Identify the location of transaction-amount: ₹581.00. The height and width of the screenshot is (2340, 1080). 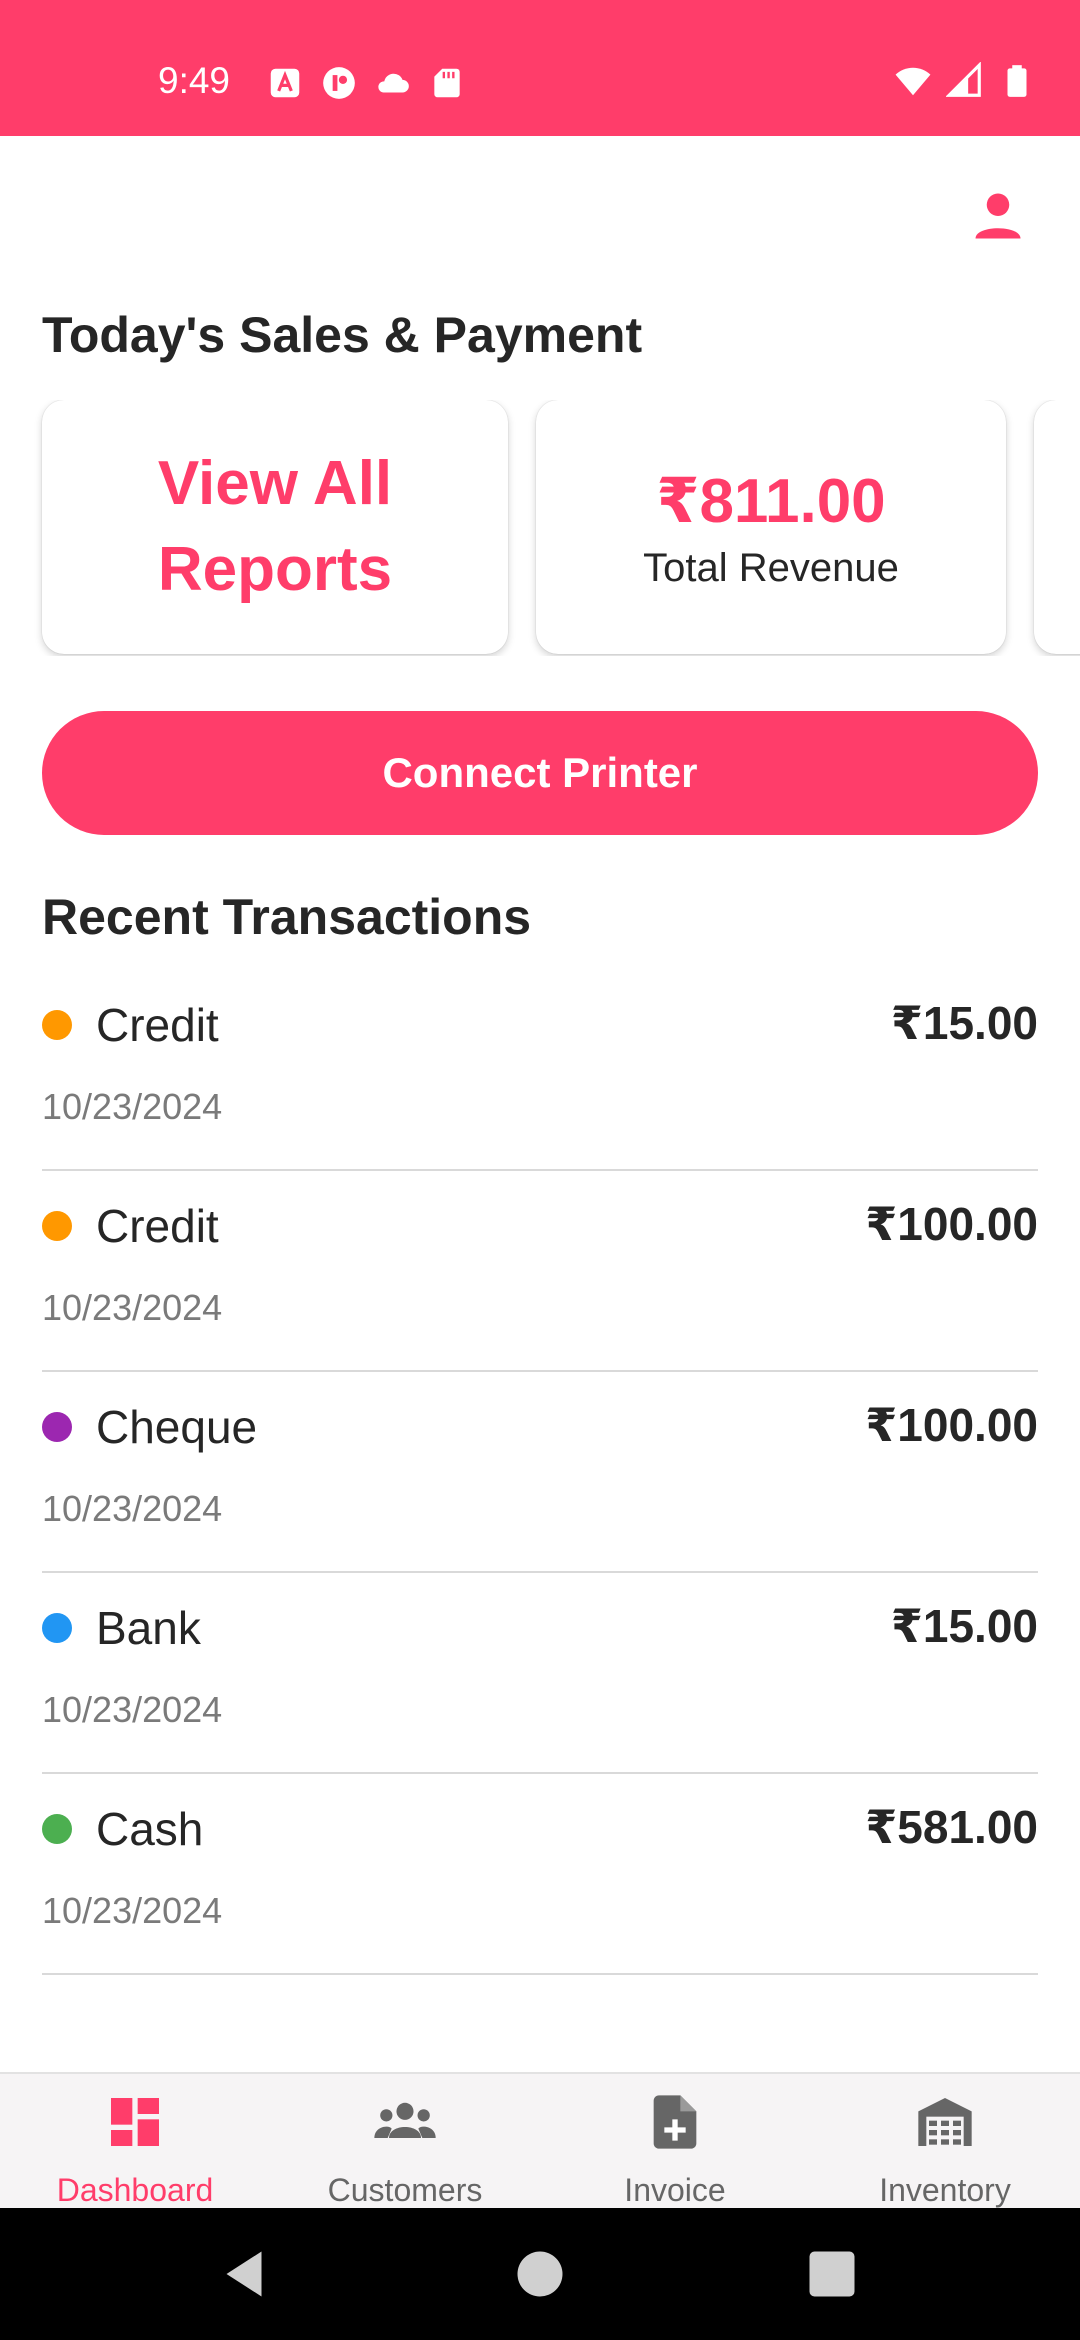
(951, 1827).